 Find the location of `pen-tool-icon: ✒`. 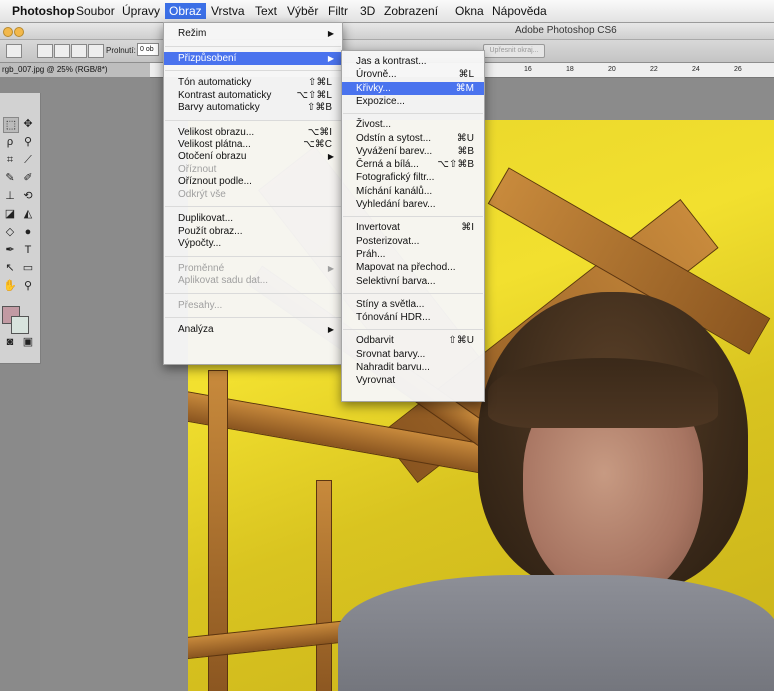

pen-tool-icon: ✒ is located at coordinates (10, 250).